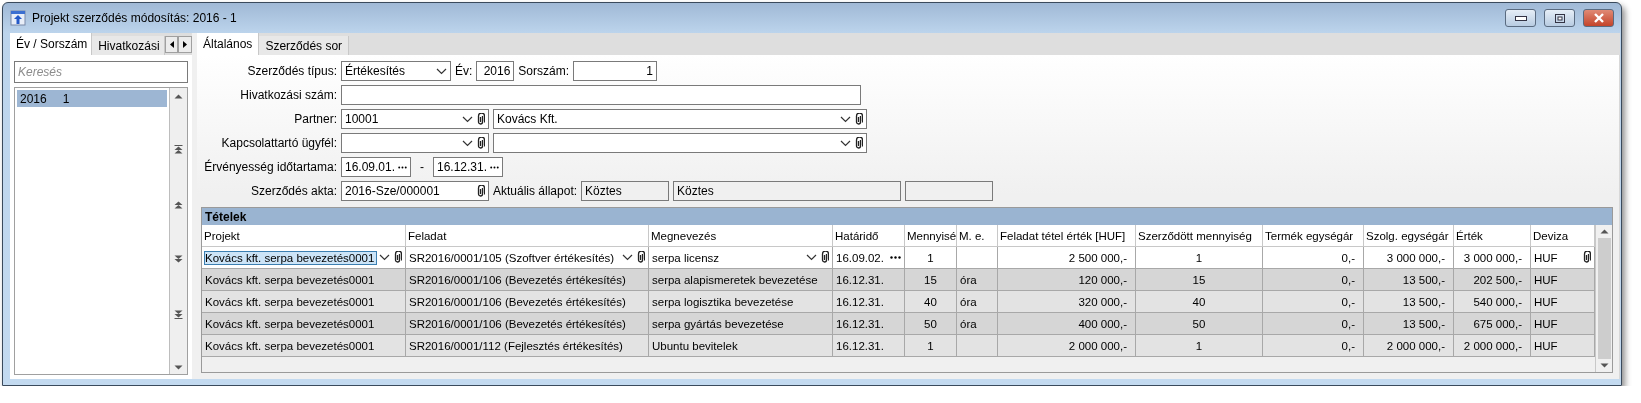 The width and height of the screenshot is (1641, 403). I want to click on tab: Szerződés sor, so click(304, 45).